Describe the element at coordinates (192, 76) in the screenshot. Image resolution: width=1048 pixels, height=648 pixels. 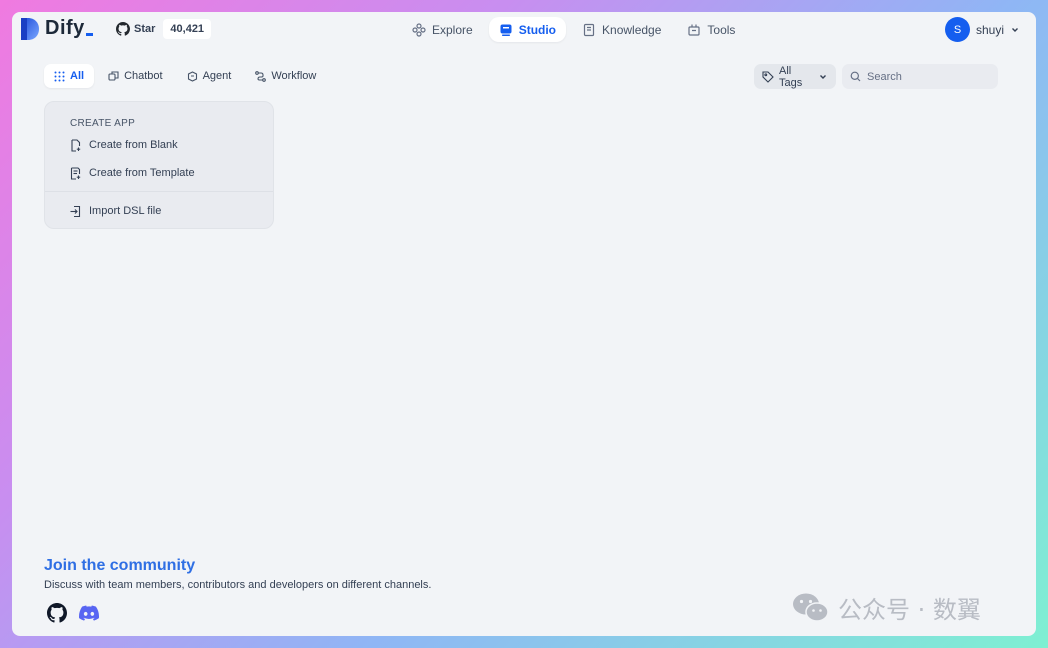
I see `agent-icon` at that location.